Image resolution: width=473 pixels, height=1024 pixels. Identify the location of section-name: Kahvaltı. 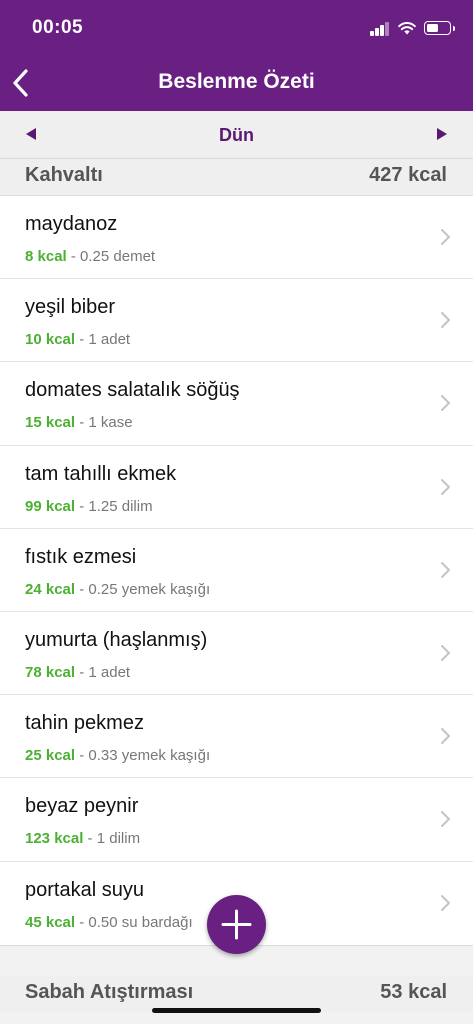
(64, 175).